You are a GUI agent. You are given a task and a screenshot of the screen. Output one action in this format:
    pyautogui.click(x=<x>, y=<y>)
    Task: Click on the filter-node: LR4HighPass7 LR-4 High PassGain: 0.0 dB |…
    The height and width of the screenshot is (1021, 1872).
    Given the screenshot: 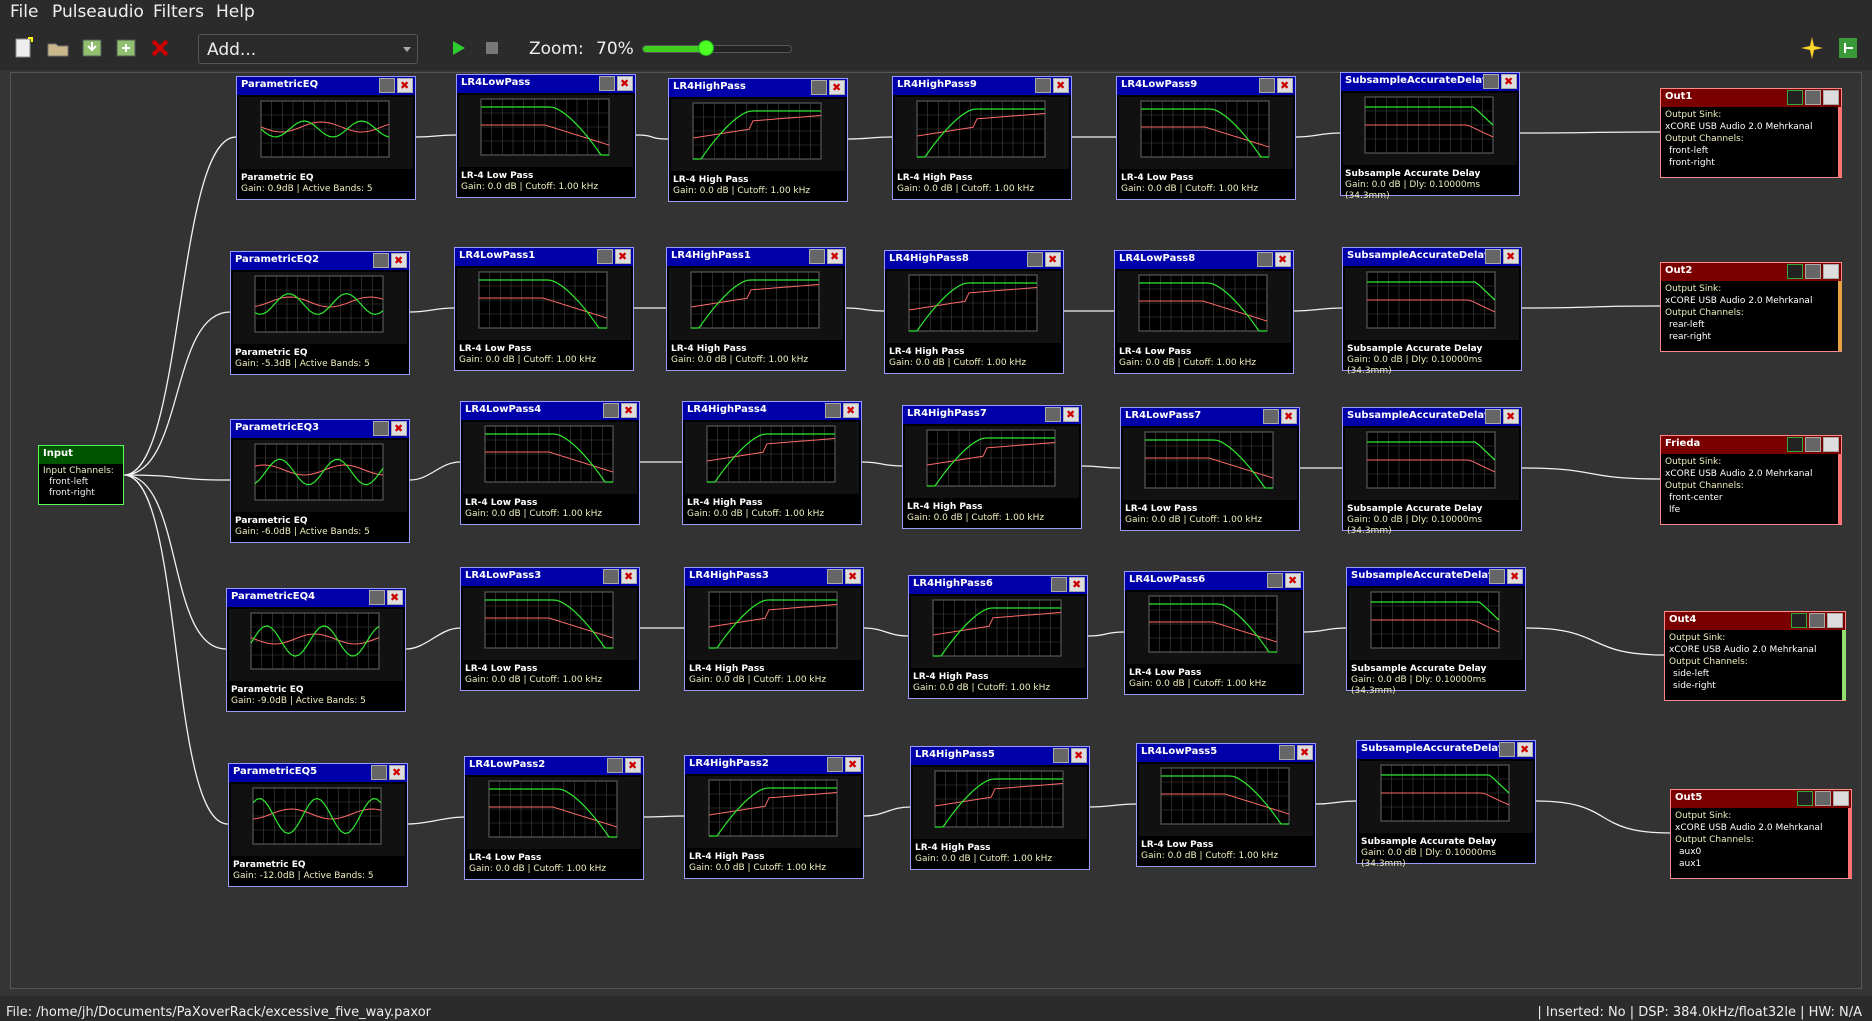 What is the action you would take?
    pyautogui.click(x=992, y=467)
    